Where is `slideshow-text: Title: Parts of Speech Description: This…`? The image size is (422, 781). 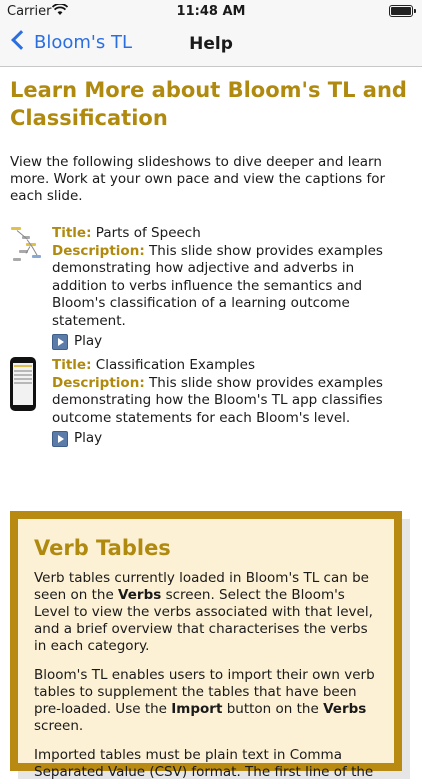
slideshow-text: Title: Parts of Speech Description: This… is located at coordinates (232, 290).